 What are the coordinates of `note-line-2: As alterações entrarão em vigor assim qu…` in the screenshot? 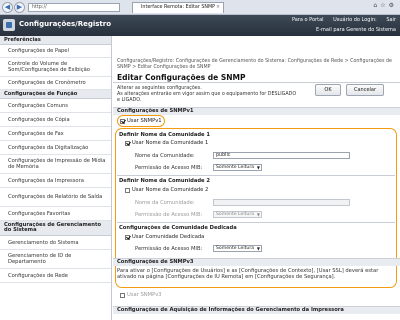 It's located at (207, 97).